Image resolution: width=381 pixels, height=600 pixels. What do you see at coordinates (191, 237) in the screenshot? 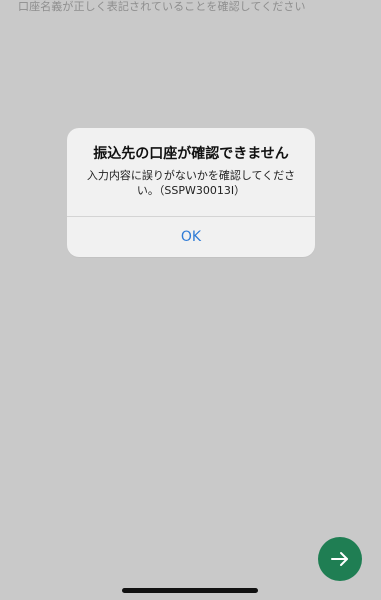
I see `ok-button: OK` at bounding box center [191, 237].